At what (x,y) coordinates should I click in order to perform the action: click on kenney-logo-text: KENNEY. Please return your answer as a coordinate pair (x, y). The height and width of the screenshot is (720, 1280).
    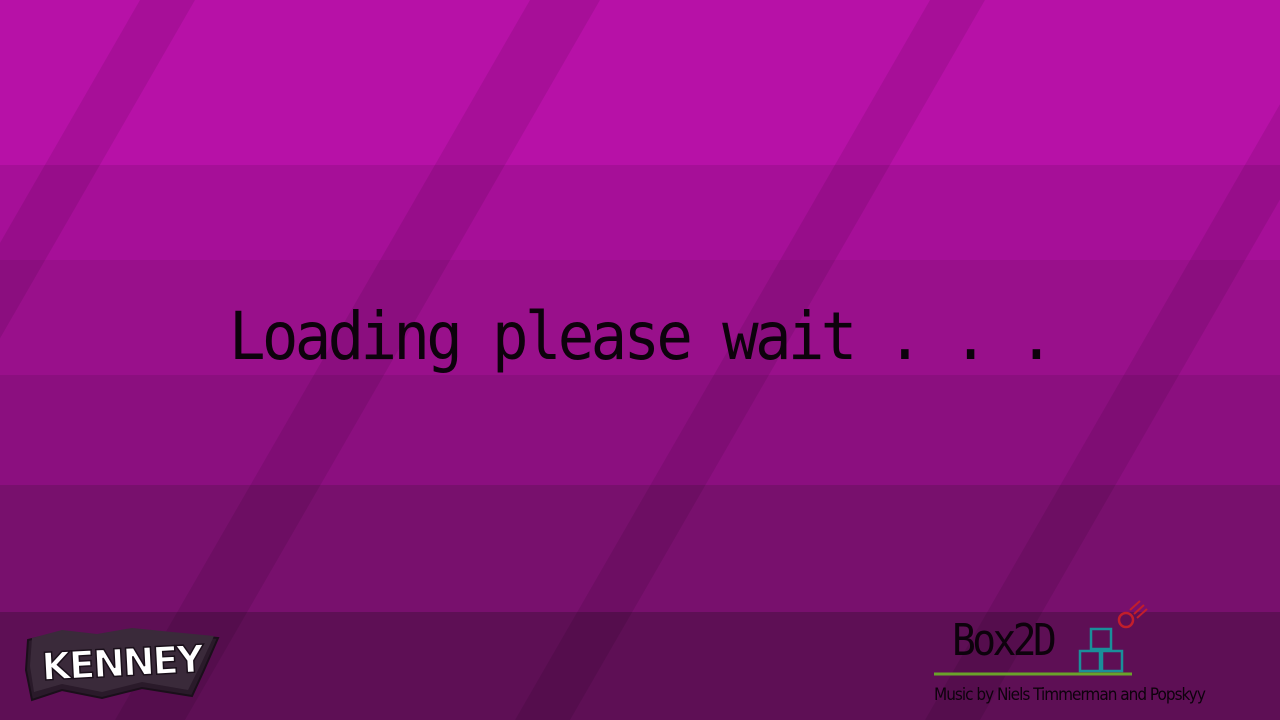
    Looking at the image, I should click on (123, 663).